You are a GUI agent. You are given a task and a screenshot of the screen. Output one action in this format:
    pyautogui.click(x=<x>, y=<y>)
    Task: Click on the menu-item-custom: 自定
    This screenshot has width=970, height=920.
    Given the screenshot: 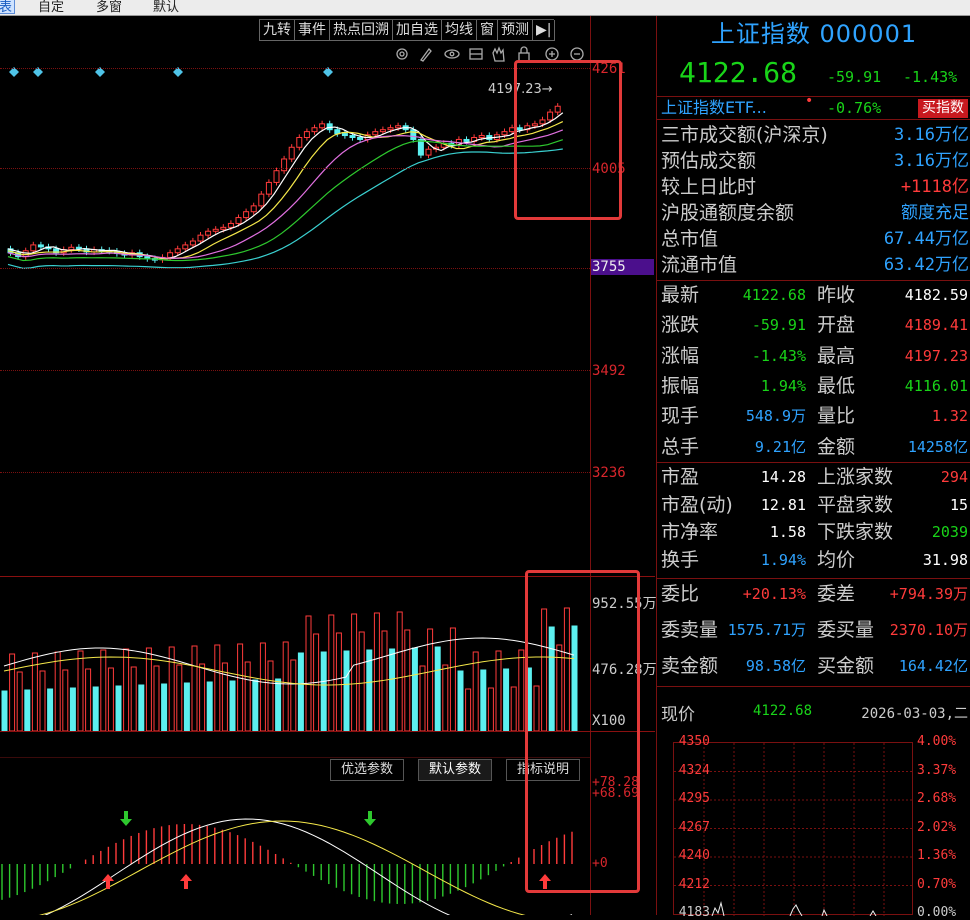 What is the action you would take?
    pyautogui.click(x=51, y=7)
    